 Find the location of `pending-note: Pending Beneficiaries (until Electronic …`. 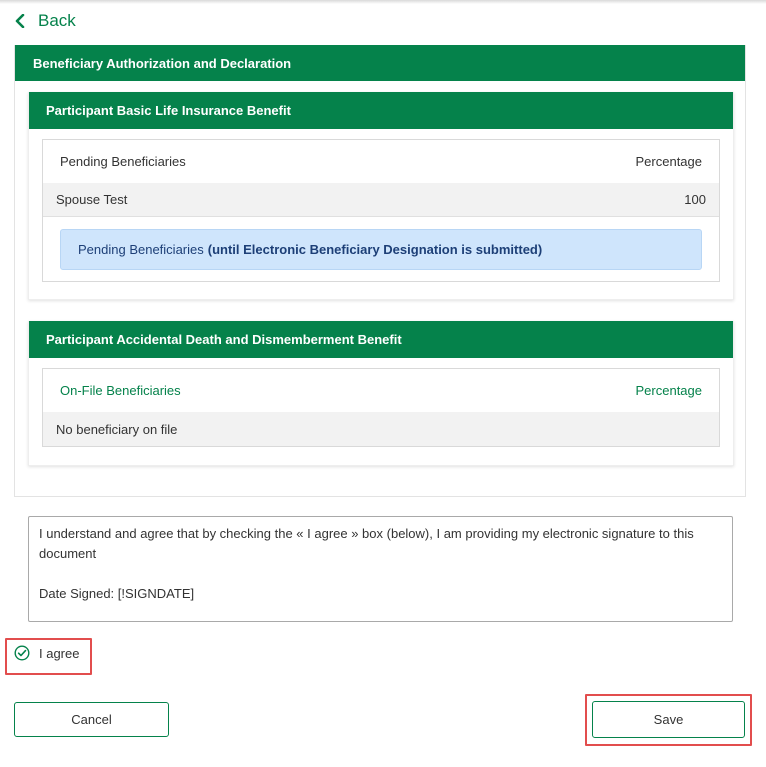

pending-note: Pending Beneficiaries (until Electronic … is located at coordinates (381, 249).